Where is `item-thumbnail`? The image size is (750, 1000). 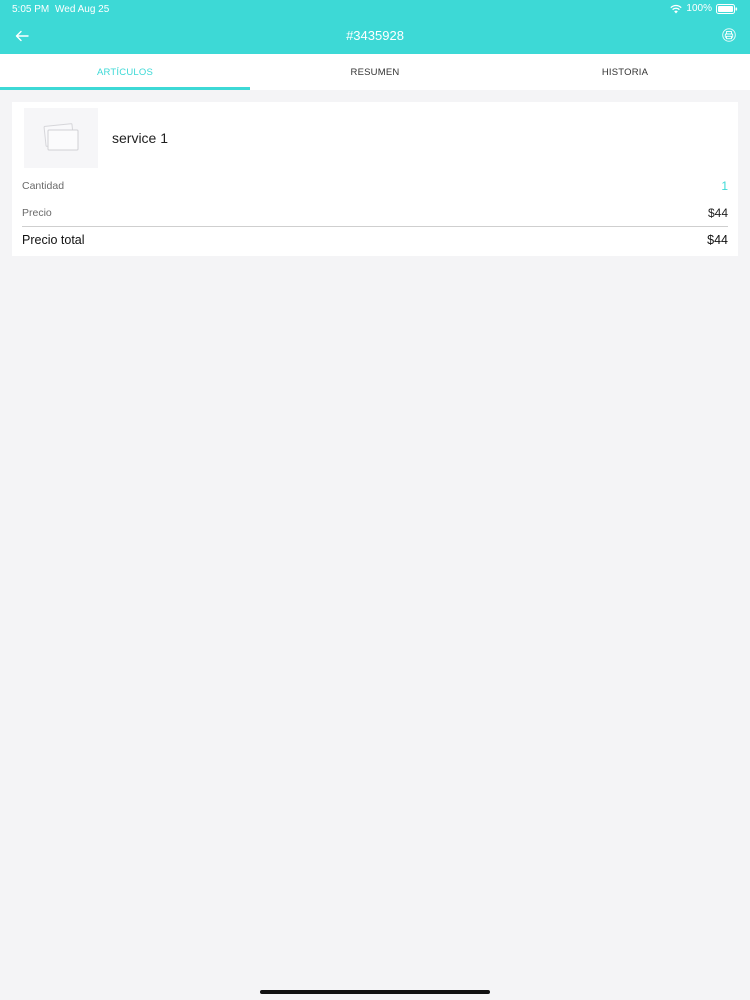
item-thumbnail is located at coordinates (61, 138).